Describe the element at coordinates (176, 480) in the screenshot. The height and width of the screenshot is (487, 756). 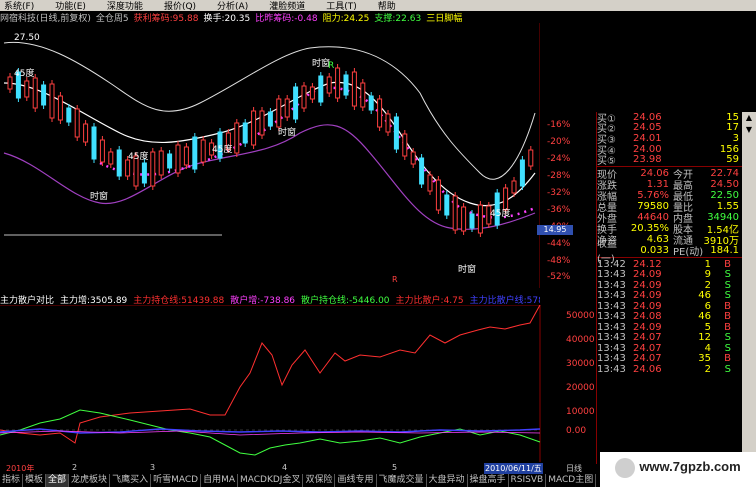
I see `tab-5: 听雪MACD` at that location.